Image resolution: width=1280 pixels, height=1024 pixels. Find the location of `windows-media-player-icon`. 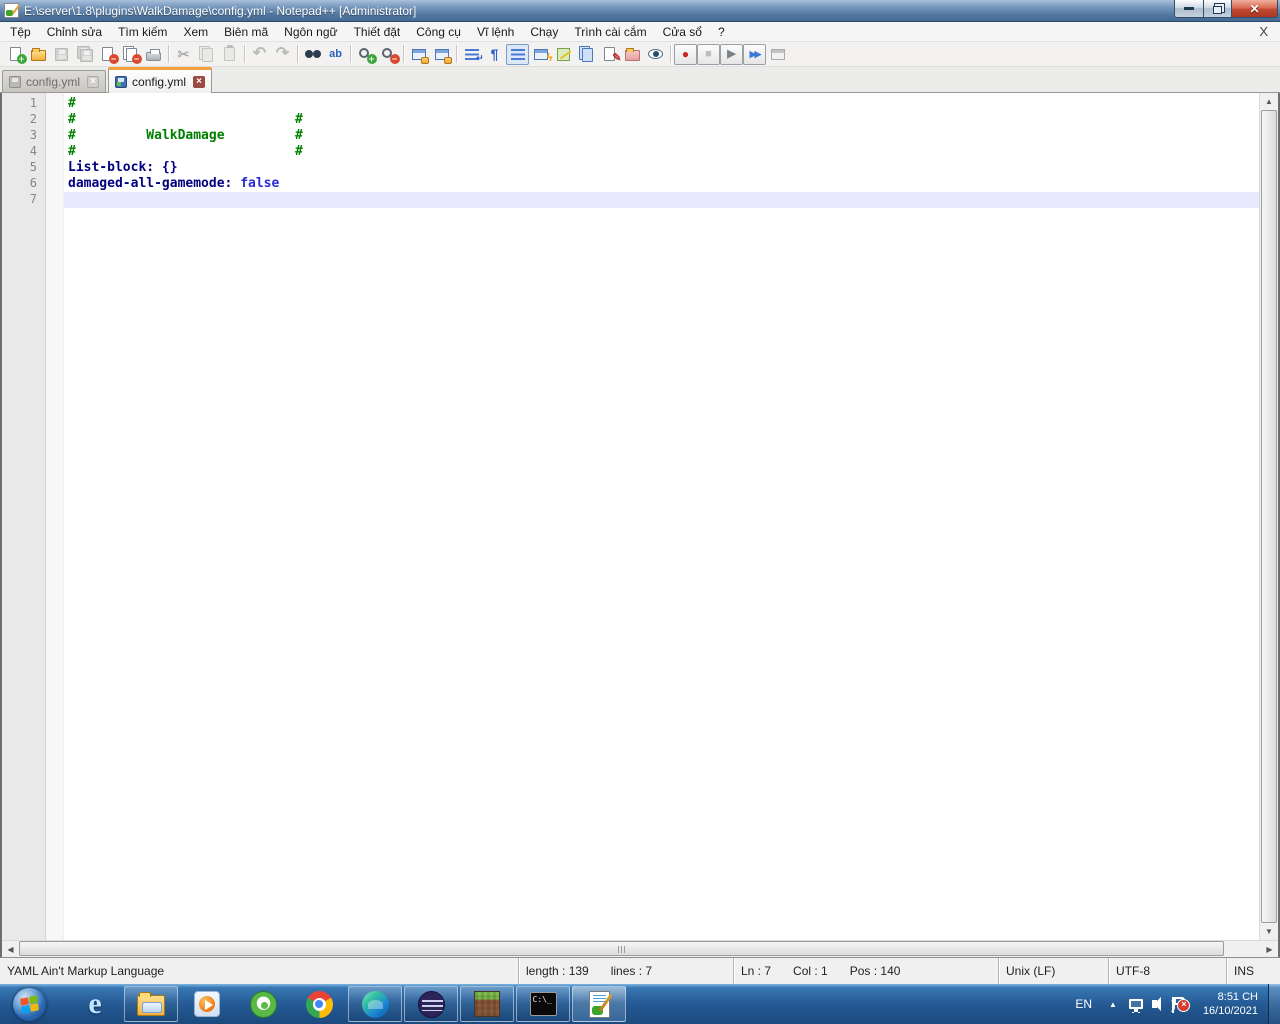

windows-media-player-icon is located at coordinates (207, 1004).